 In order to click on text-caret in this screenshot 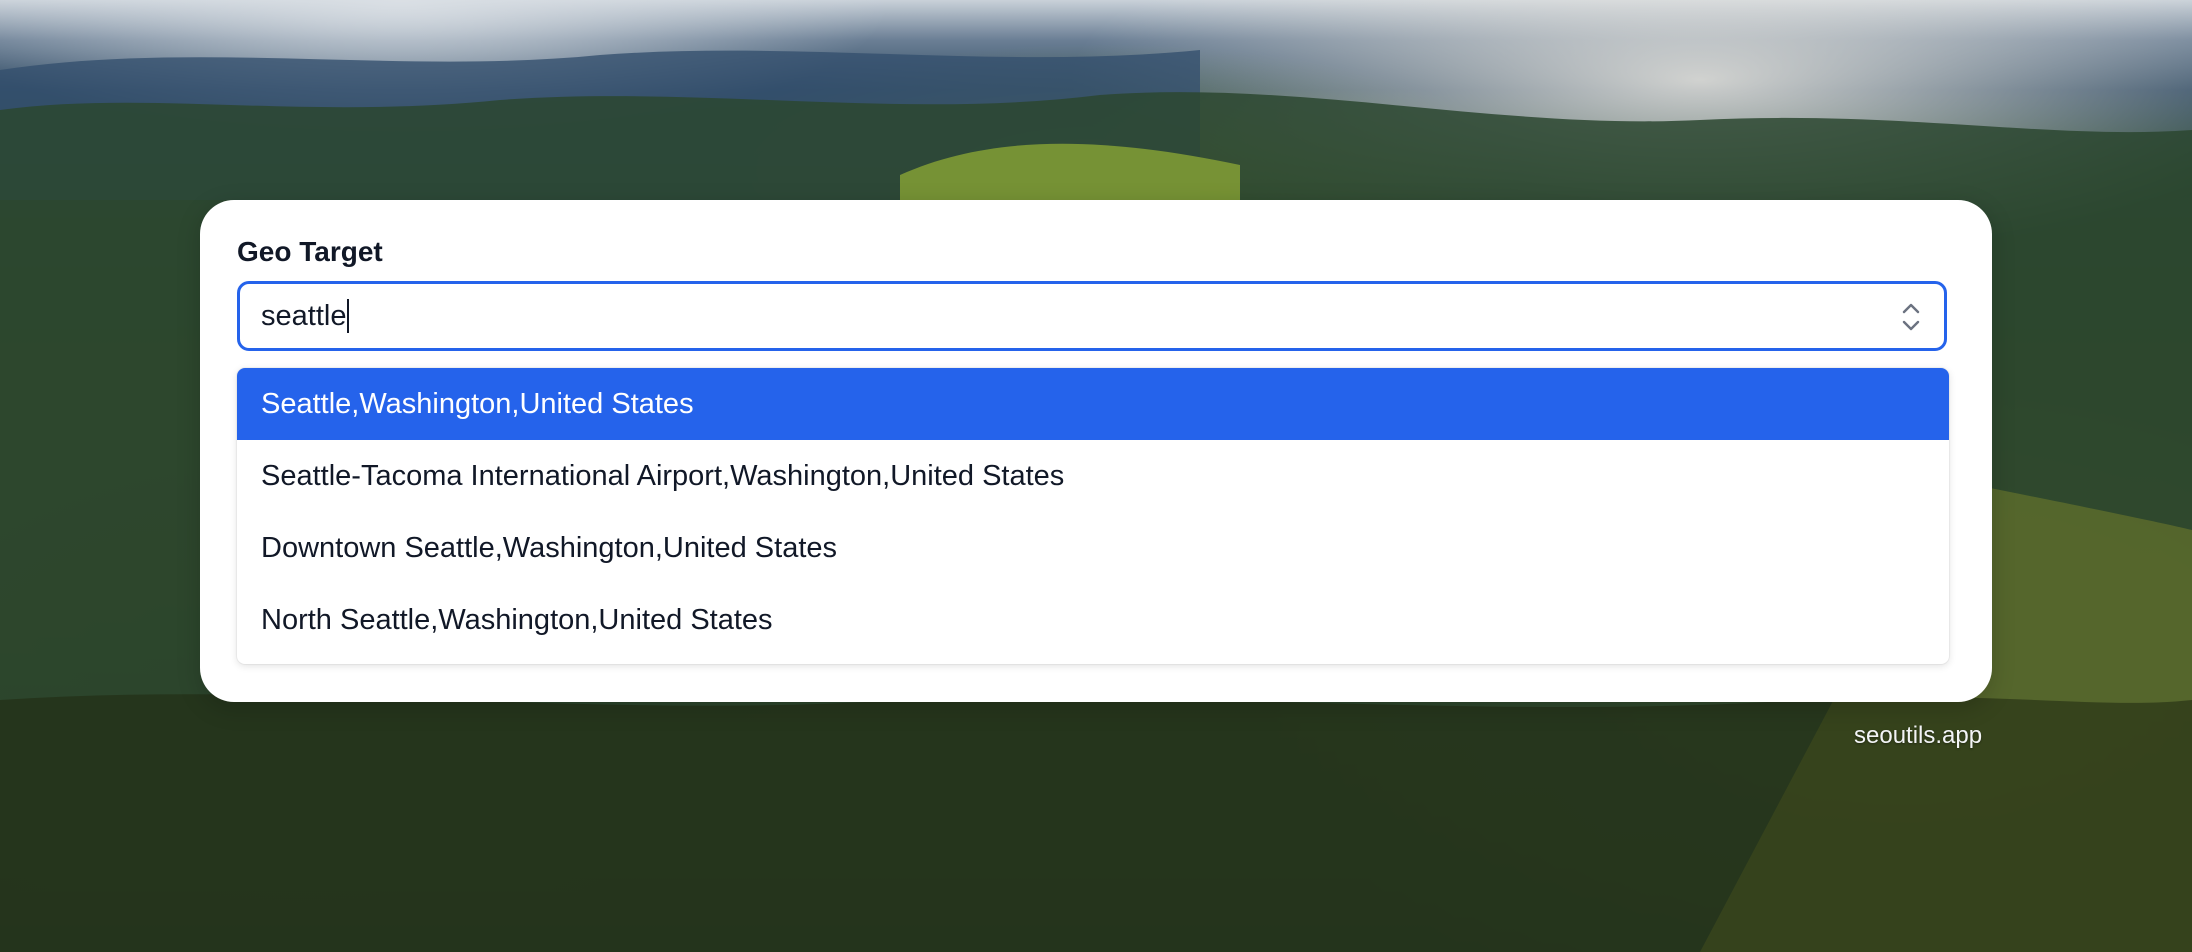, I will do `click(348, 316)`.